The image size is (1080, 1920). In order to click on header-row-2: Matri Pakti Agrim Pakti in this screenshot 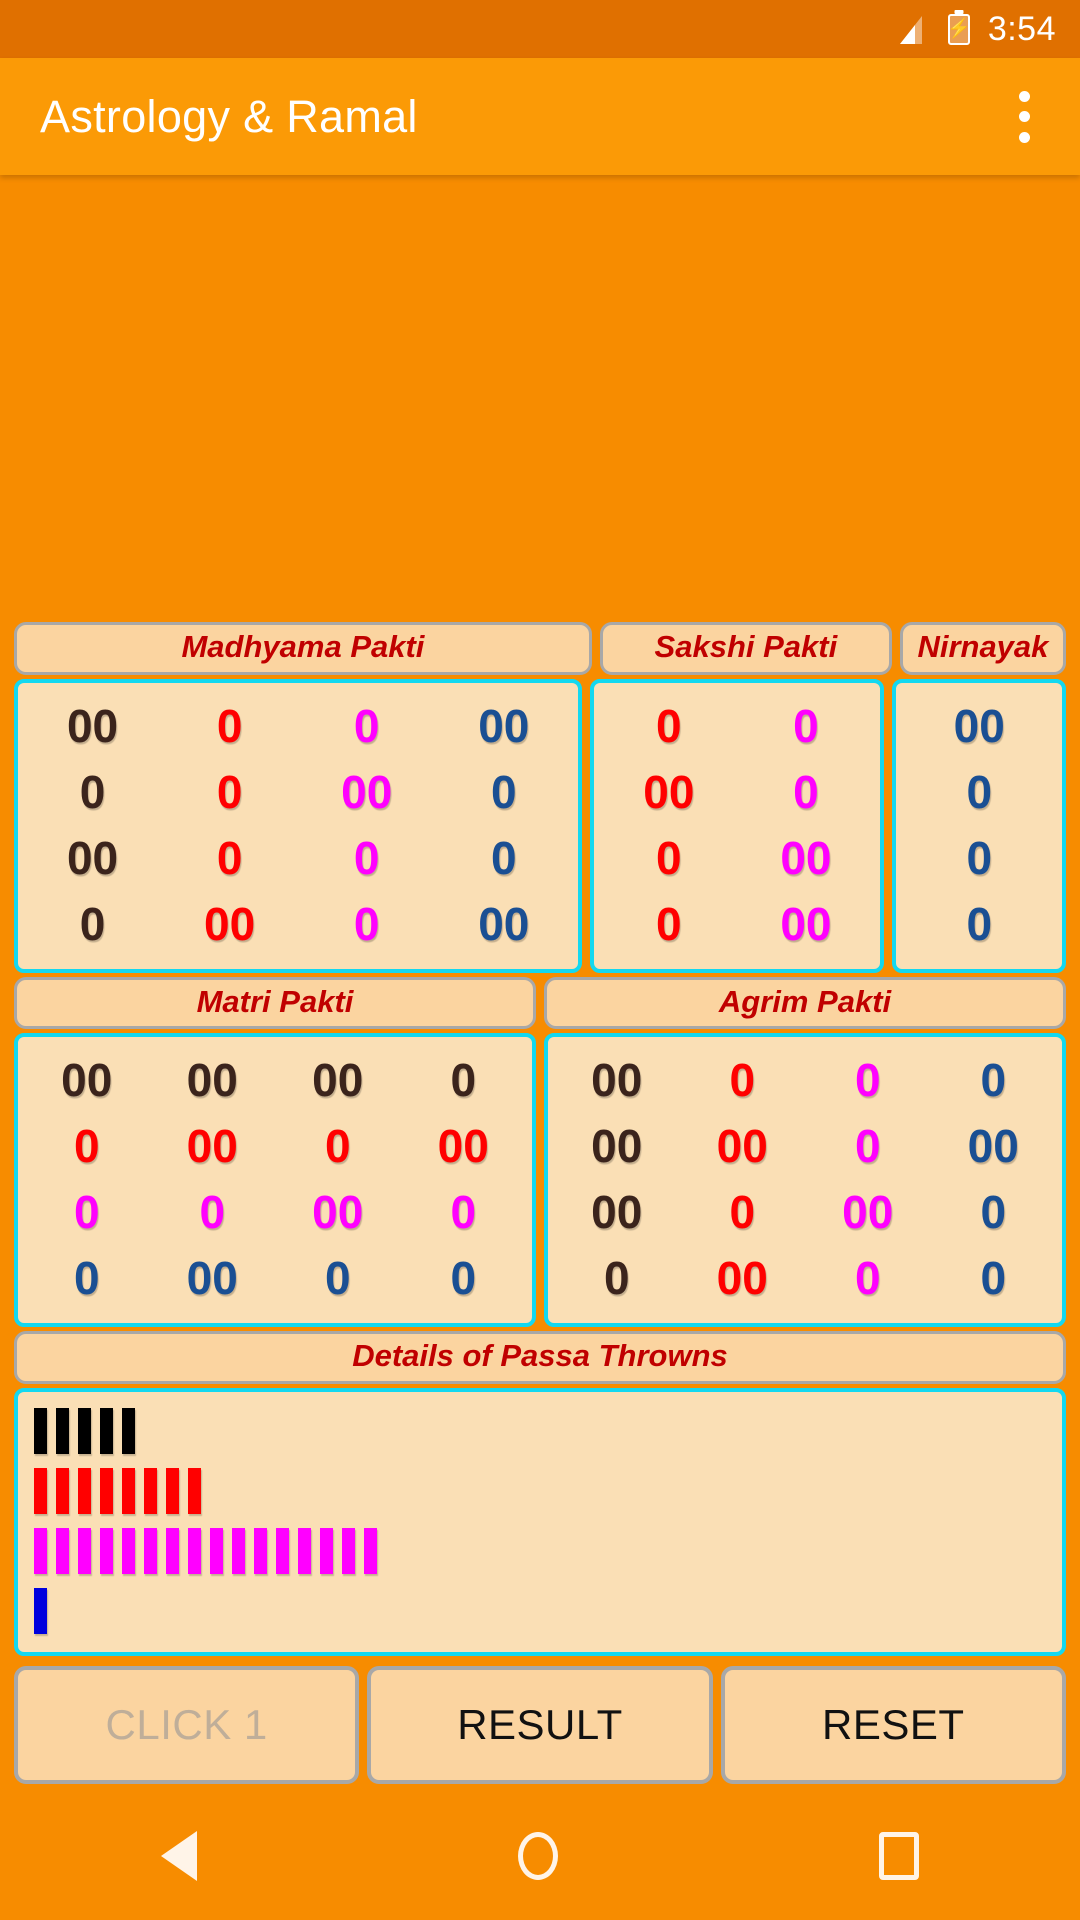, I will do `click(540, 1003)`.